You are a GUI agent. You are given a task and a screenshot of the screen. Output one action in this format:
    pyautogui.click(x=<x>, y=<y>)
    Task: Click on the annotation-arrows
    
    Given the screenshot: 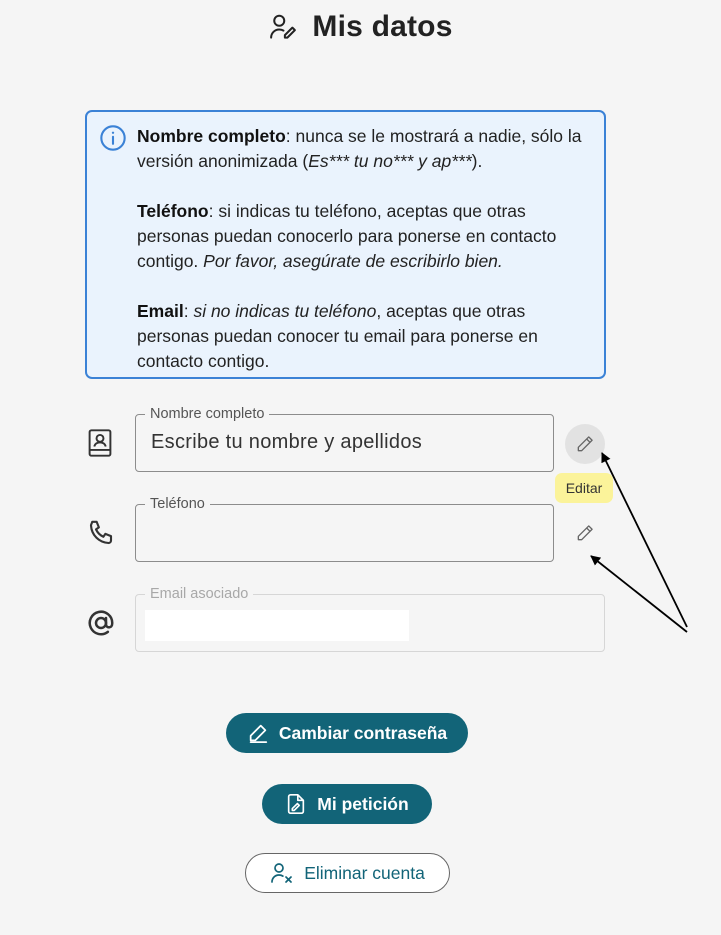 What is the action you would take?
    pyautogui.click(x=639, y=542)
    